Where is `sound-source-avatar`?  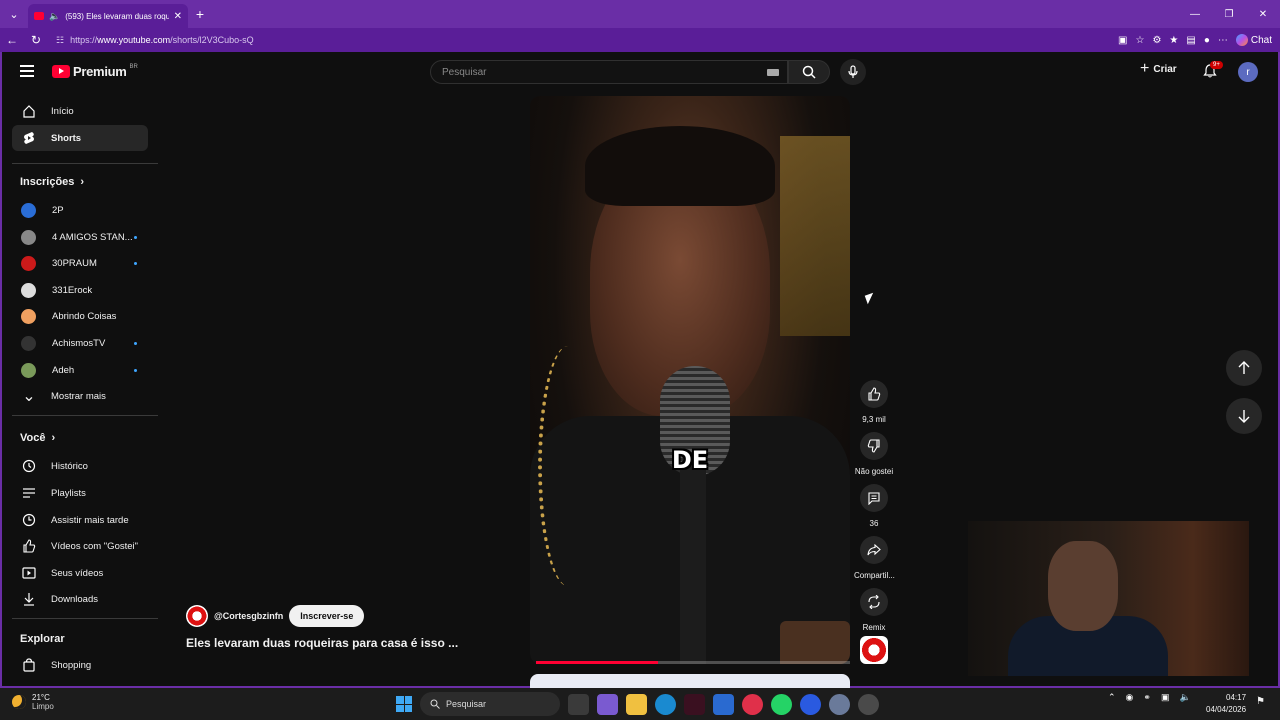 sound-source-avatar is located at coordinates (874, 650).